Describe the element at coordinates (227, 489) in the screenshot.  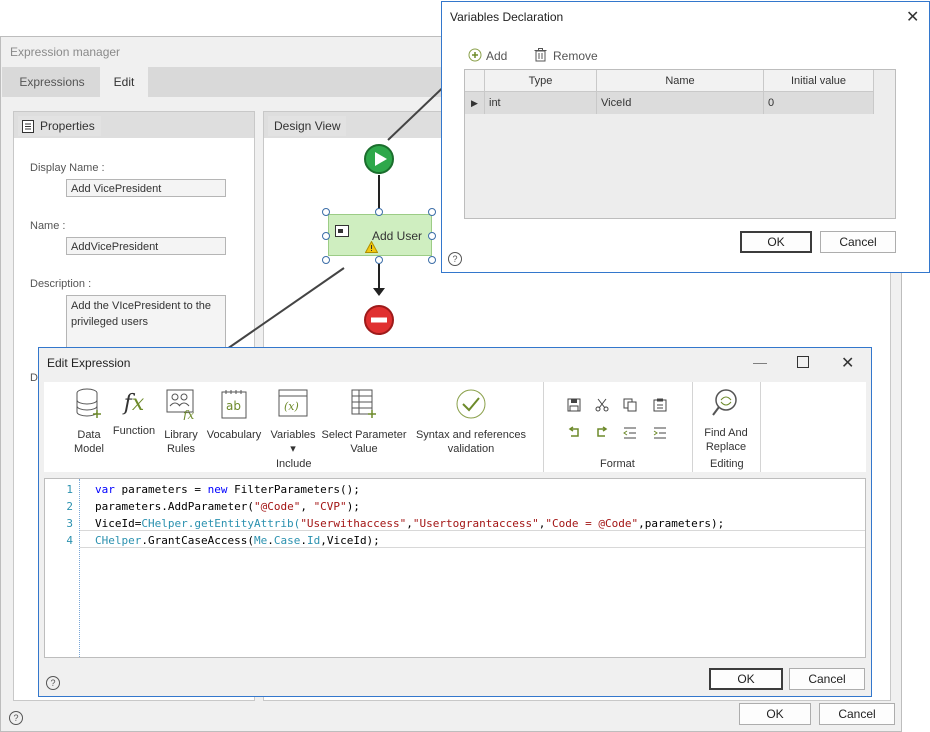
I see `code-line: var parameters = new FilterParameters();` at that location.